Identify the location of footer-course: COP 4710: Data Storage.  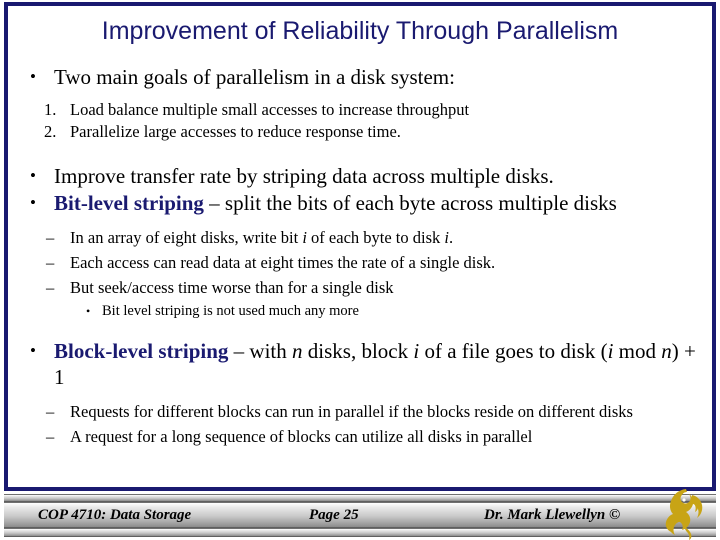
(115, 514).